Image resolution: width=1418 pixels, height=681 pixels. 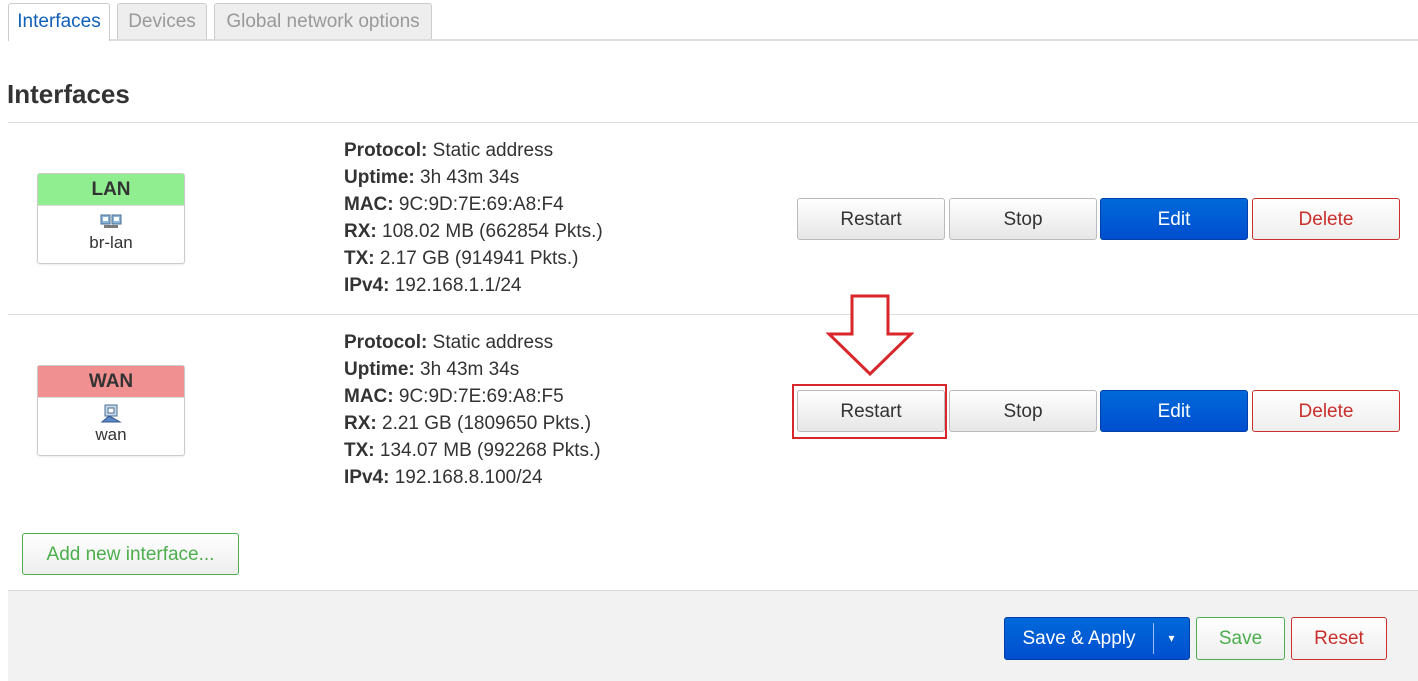 I want to click on tab-devices: Devices, so click(x=162, y=21).